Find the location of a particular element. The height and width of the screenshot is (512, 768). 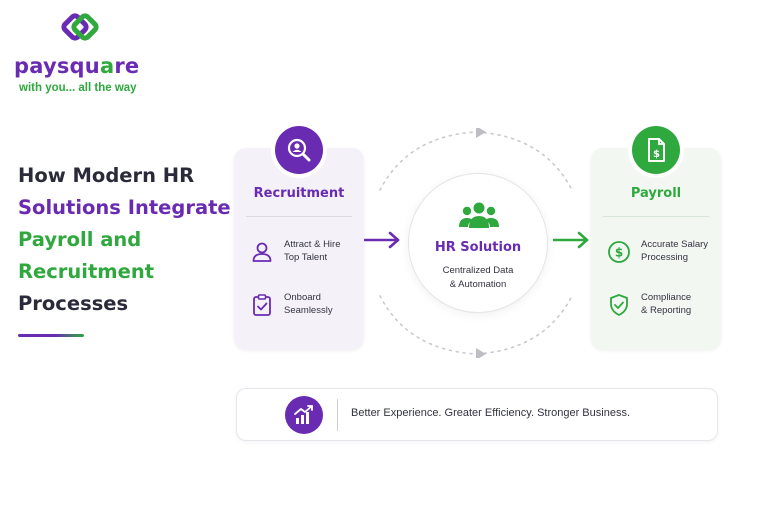

dollar-circle-icon: $ is located at coordinates (619, 252).